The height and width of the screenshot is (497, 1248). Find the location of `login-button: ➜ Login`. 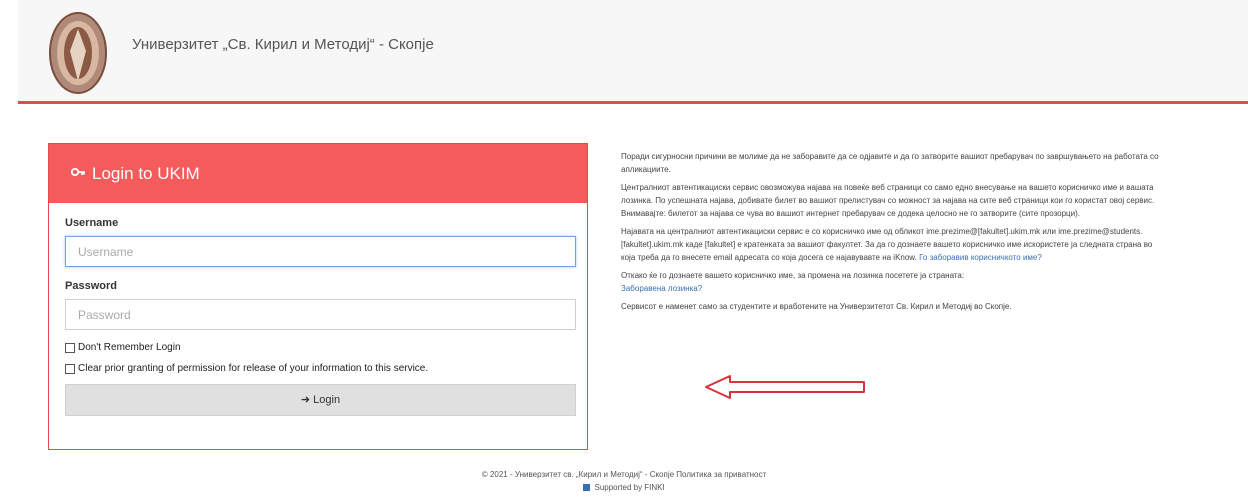

login-button: ➜ Login is located at coordinates (320, 400).